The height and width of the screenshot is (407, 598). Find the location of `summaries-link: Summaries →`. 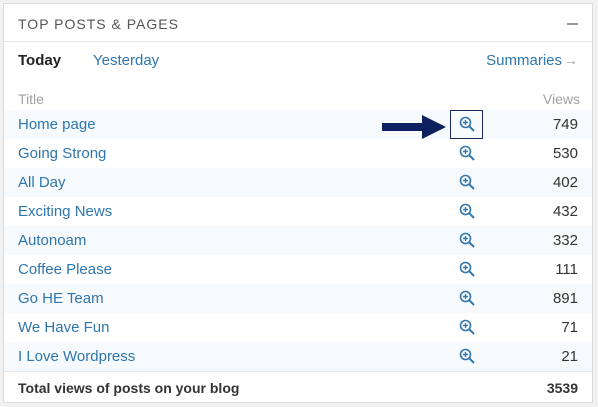

summaries-link: Summaries → is located at coordinates (532, 60).